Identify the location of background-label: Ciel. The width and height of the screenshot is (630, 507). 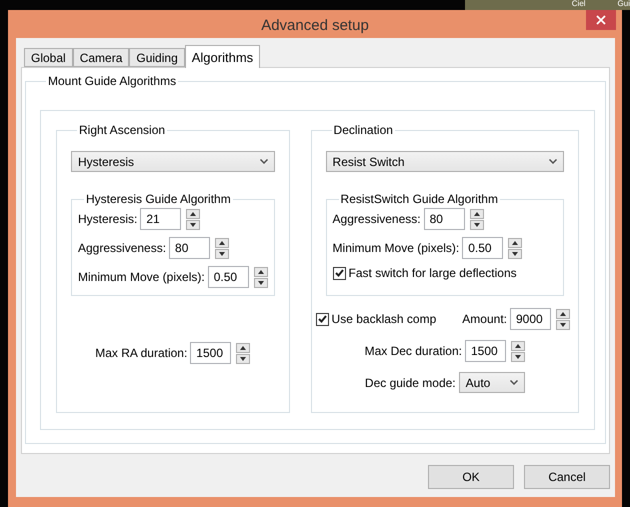
(579, 5).